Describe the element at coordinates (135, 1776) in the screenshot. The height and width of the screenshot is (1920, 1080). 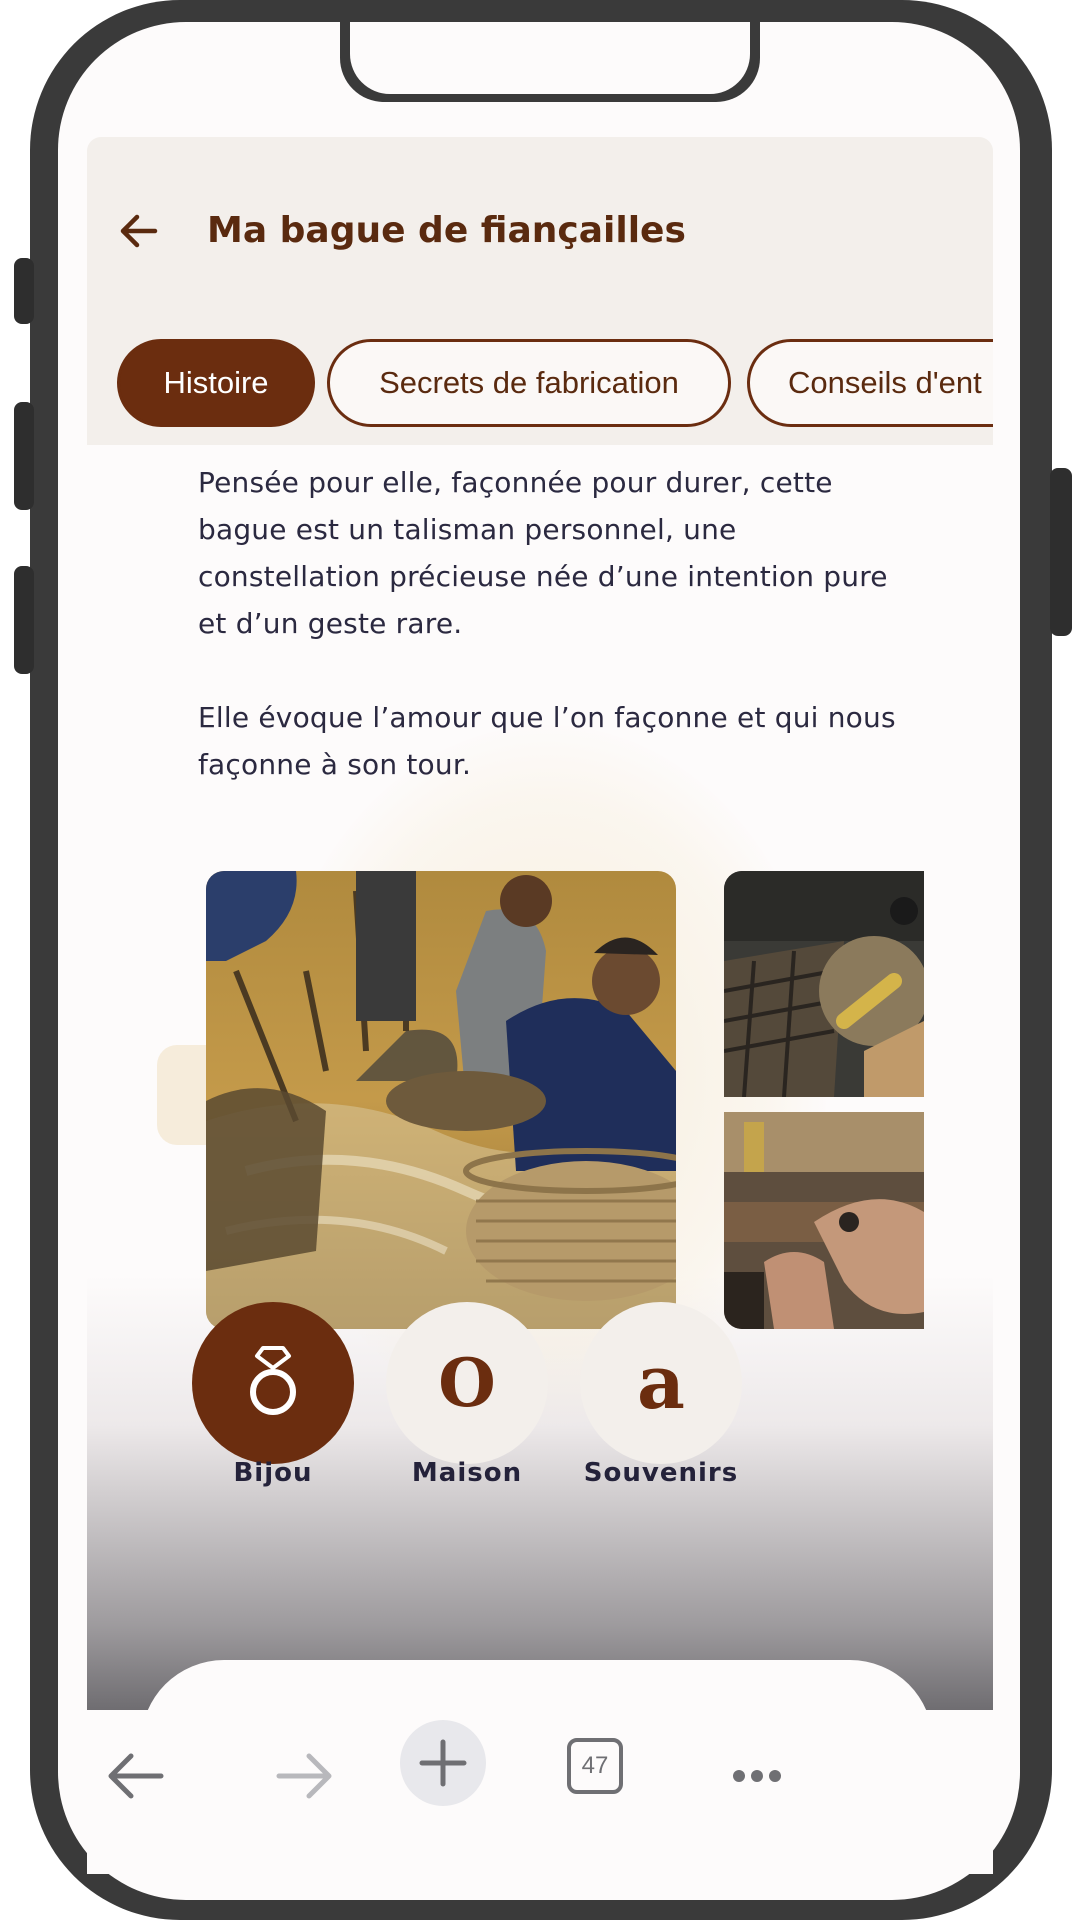
I see `back-icon` at that location.